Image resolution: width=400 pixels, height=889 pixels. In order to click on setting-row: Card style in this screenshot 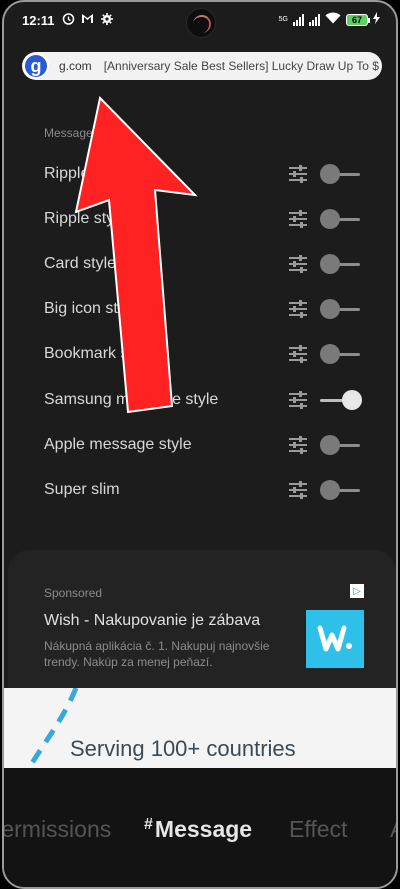, I will do `click(200, 263)`.